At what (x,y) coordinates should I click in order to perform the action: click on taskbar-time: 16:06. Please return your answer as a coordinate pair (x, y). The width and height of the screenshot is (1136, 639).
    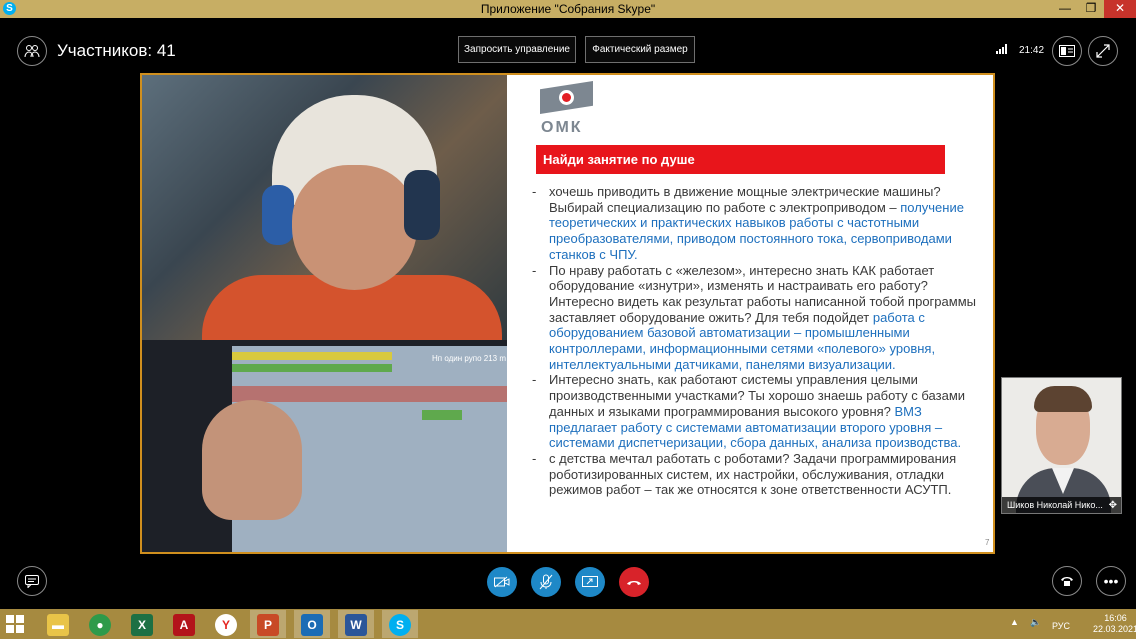
    Looking at the image, I should click on (1115, 618).